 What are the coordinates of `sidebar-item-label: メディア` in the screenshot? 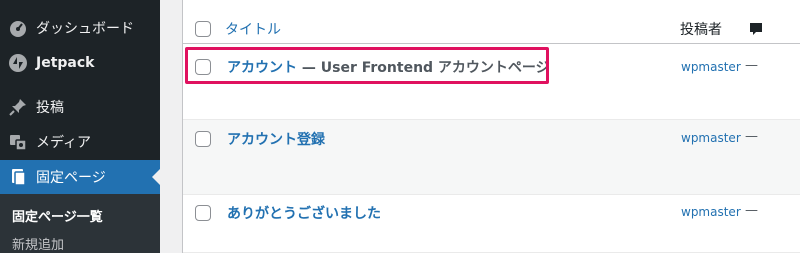 It's located at (64, 143).